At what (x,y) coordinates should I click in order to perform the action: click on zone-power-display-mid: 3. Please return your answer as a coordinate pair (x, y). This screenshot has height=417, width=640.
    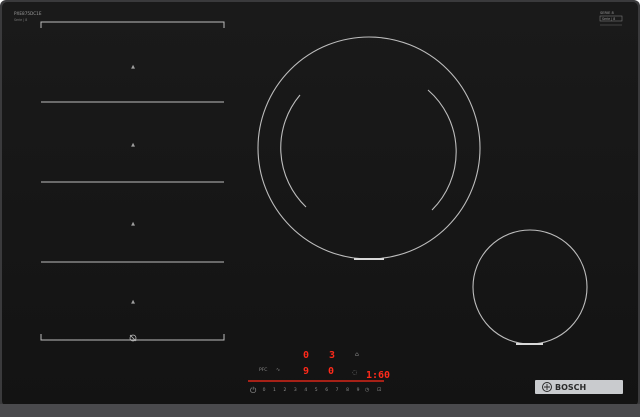
    Looking at the image, I should click on (332, 355).